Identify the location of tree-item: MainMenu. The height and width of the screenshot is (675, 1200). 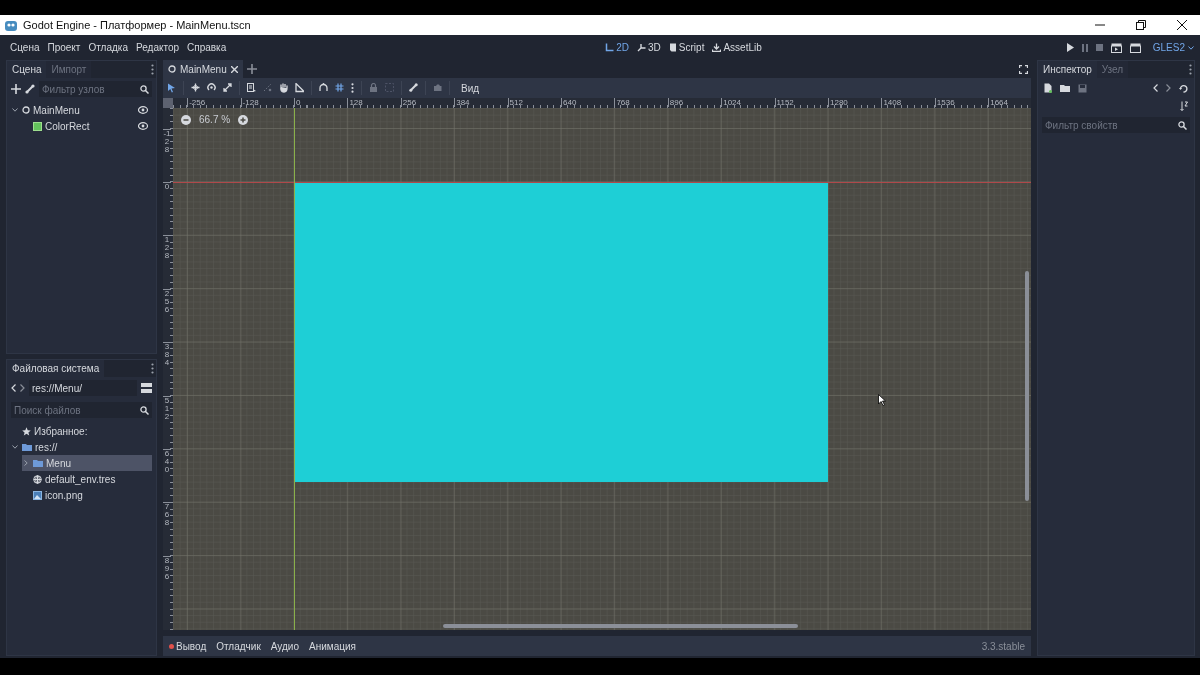
(56, 110).